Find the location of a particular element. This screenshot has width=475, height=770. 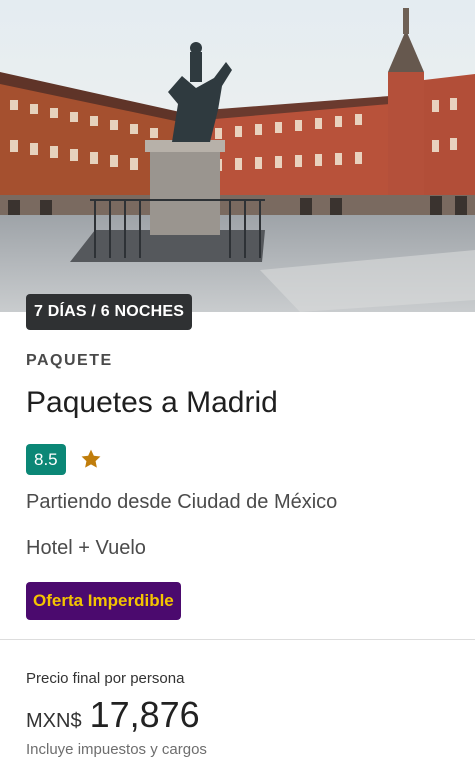

rating-row: 8.5 is located at coordinates (64, 459).